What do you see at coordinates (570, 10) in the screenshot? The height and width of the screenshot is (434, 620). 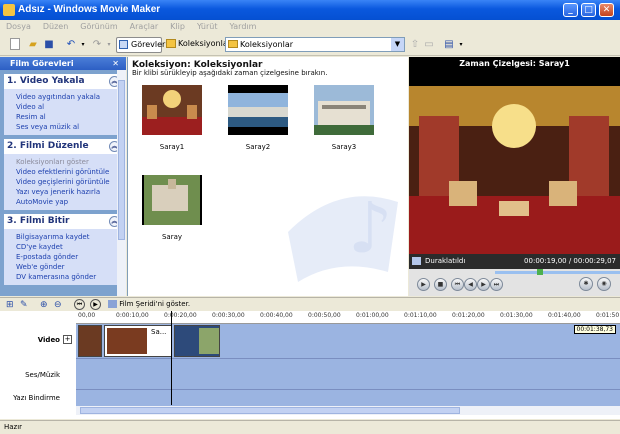 I see `minimize-button: _` at bounding box center [570, 10].